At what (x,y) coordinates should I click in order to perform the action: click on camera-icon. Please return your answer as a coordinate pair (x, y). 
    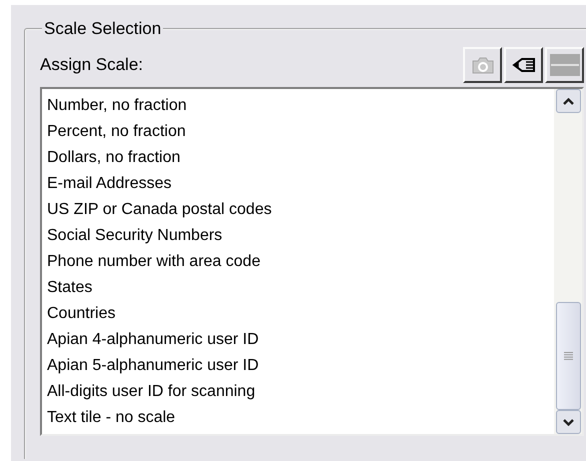
    Looking at the image, I should click on (483, 65).